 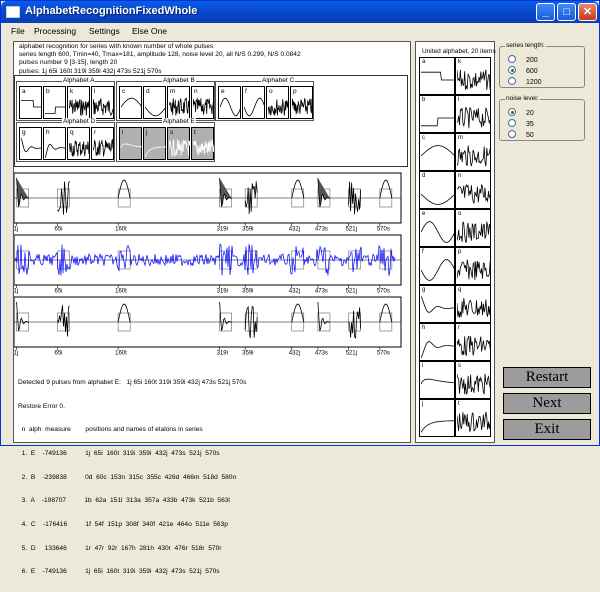 What do you see at coordinates (111, 11) in the screenshot?
I see `window-title: AlphabetRecognitionFixedWhole` at bounding box center [111, 11].